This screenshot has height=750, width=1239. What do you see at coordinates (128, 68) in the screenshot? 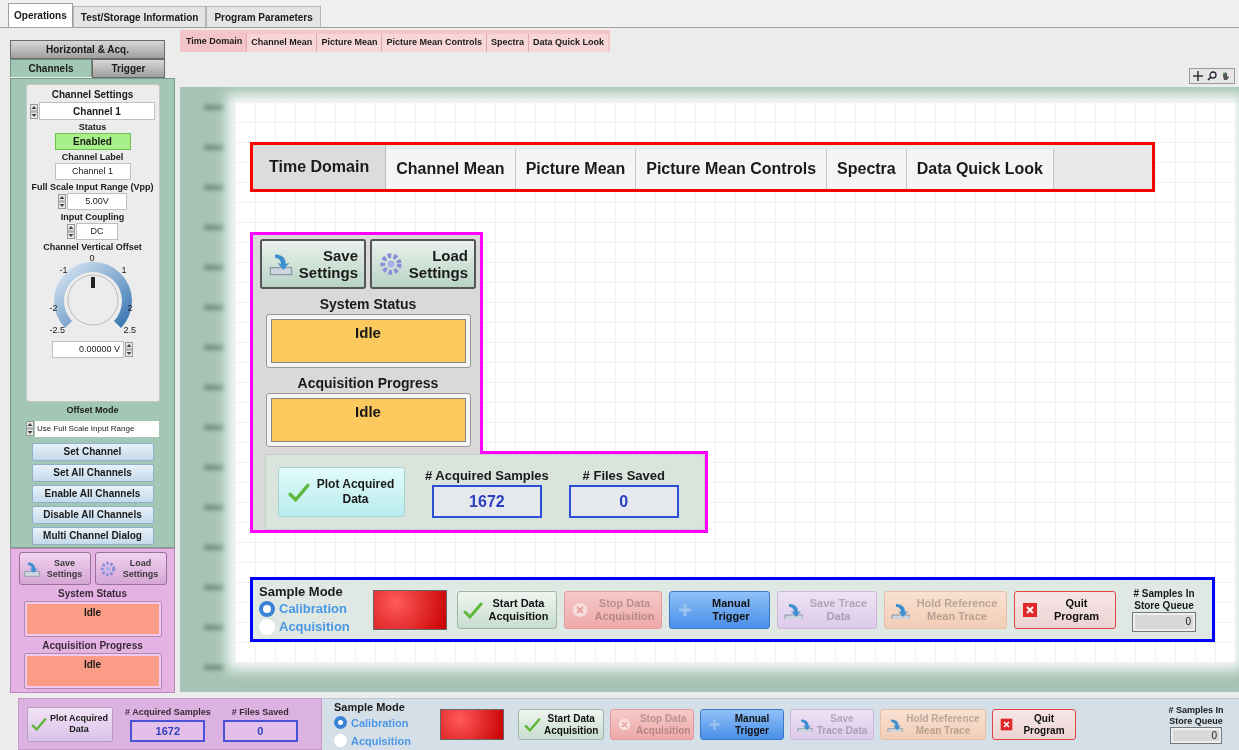
I see `side-tab: Trigger` at bounding box center [128, 68].